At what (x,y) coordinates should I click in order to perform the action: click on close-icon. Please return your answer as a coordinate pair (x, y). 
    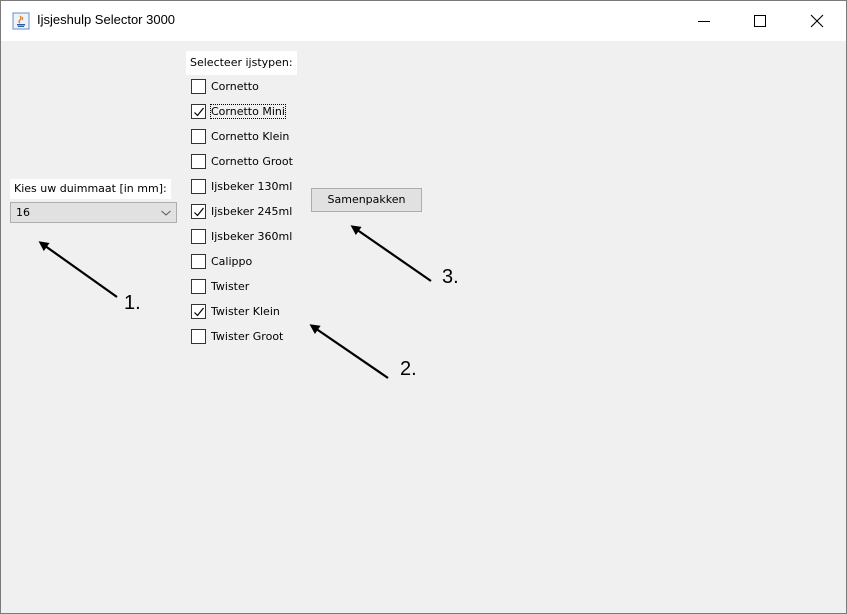
    Looking at the image, I should click on (817, 21).